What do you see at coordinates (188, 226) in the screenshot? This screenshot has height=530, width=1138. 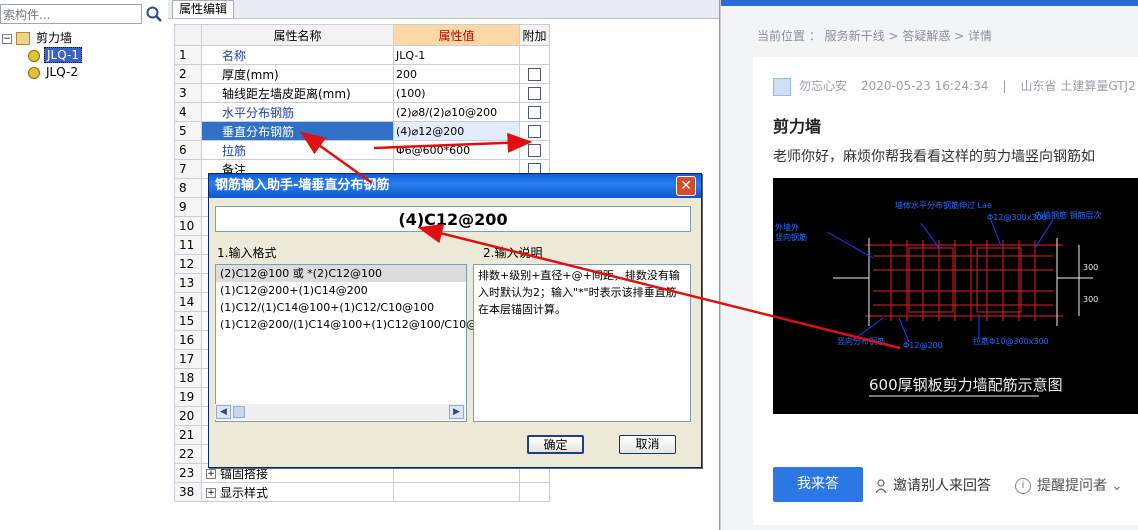 I see `row-number: 10` at bounding box center [188, 226].